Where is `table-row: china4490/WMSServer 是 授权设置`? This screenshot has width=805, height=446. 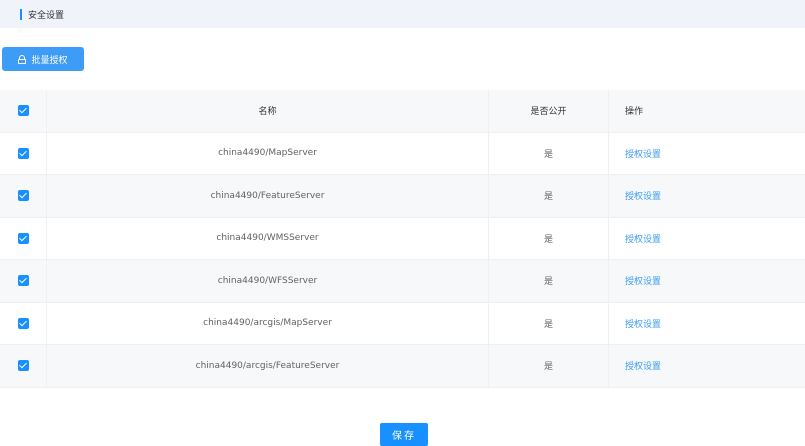
table-row: china4490/WMSServer 是 授权设置 is located at coordinates (402, 238).